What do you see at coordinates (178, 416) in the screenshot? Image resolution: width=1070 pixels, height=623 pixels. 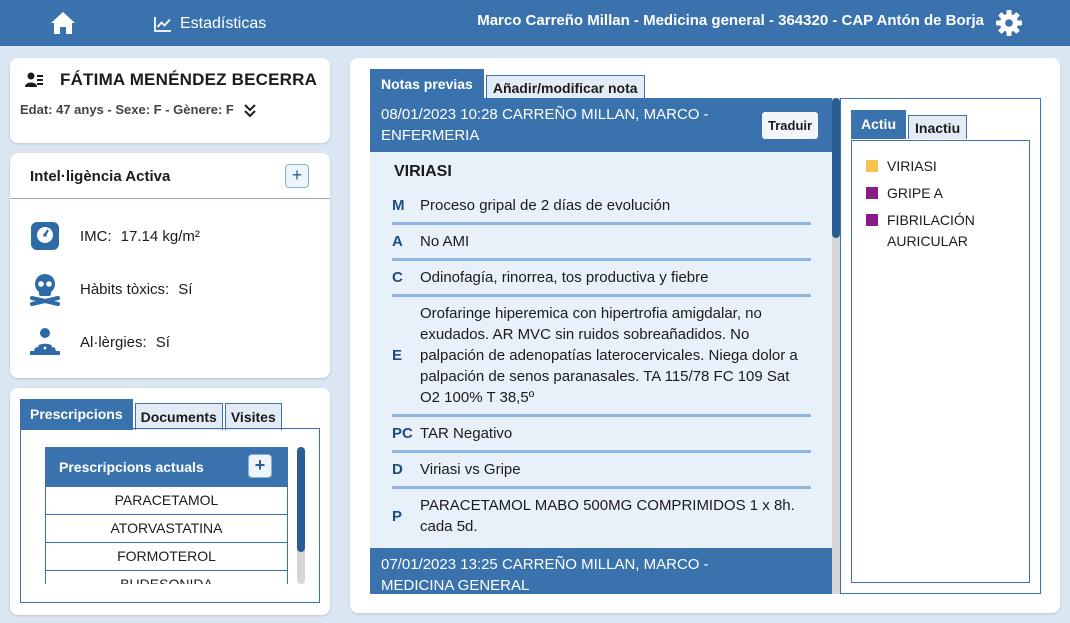 I see `tab-documents: Documents` at bounding box center [178, 416].